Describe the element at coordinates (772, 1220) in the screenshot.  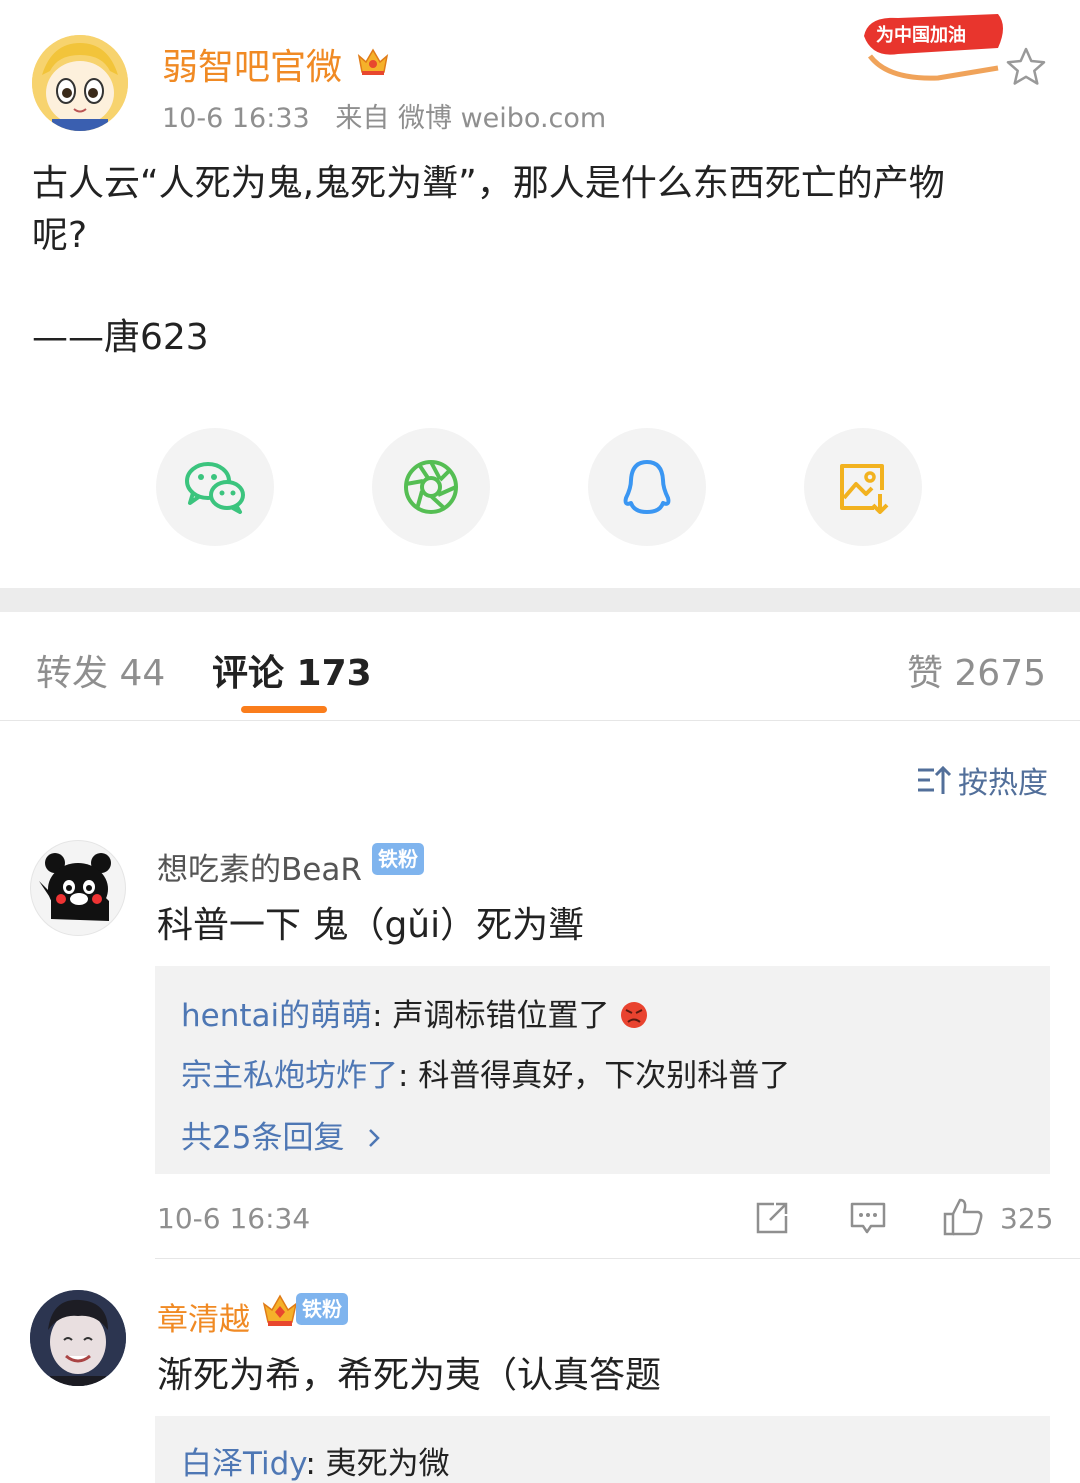
I see `share-comment-icon` at that location.